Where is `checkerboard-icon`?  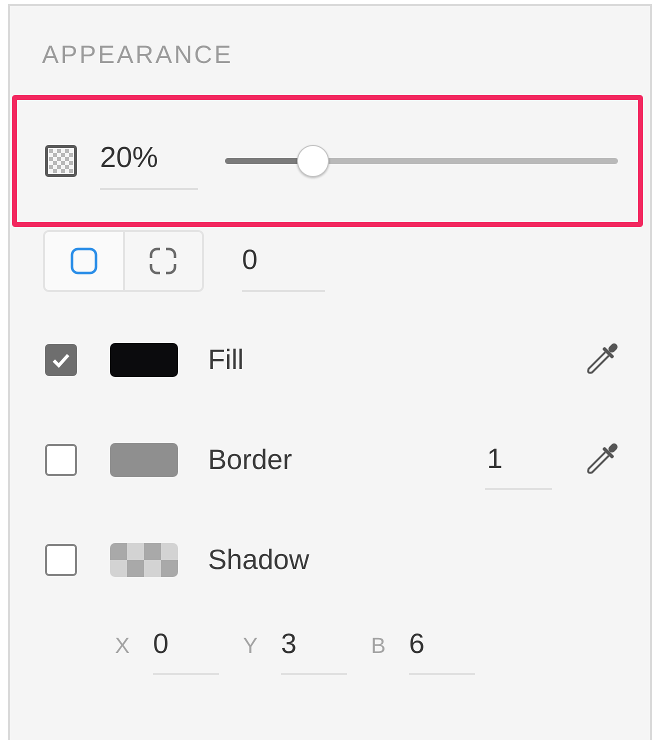
checkerboard-icon is located at coordinates (61, 161).